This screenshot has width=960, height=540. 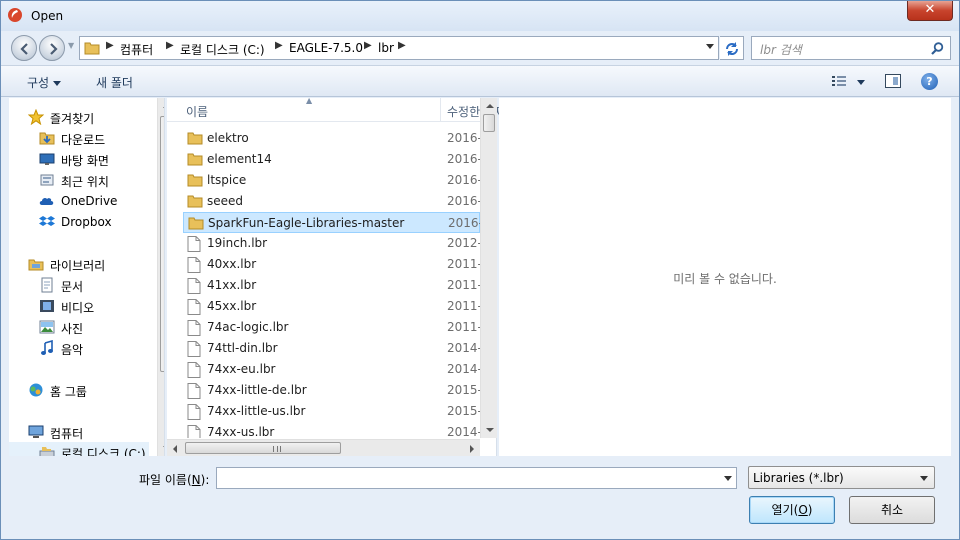 I want to click on nav-libraries: 라이브러리, so click(x=79, y=264).